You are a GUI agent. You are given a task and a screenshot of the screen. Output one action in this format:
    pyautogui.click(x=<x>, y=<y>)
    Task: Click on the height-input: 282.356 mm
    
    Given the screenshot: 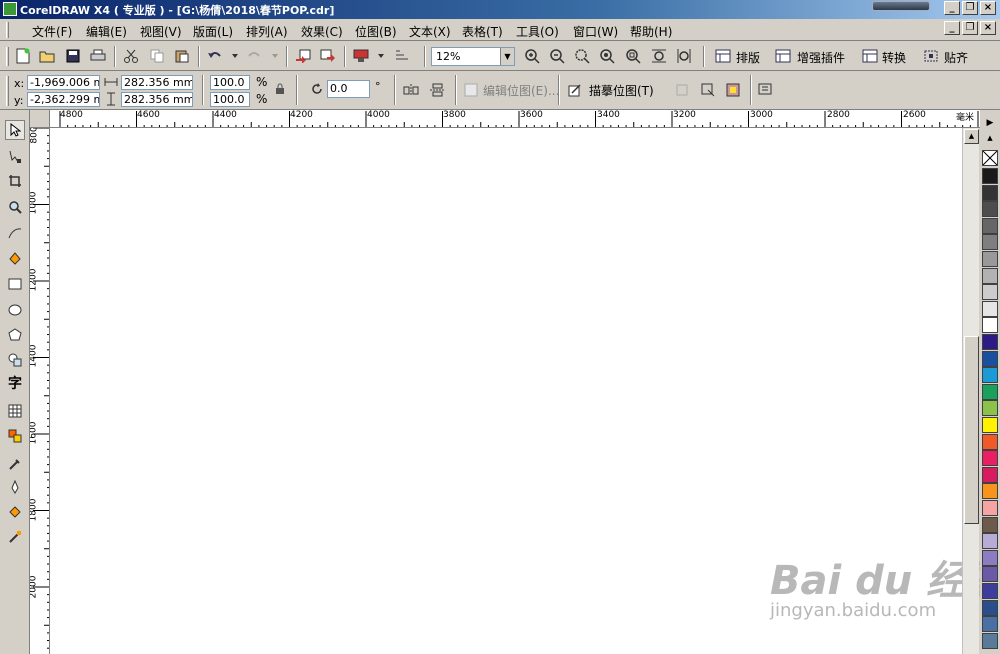 What is the action you would take?
    pyautogui.click(x=157, y=99)
    